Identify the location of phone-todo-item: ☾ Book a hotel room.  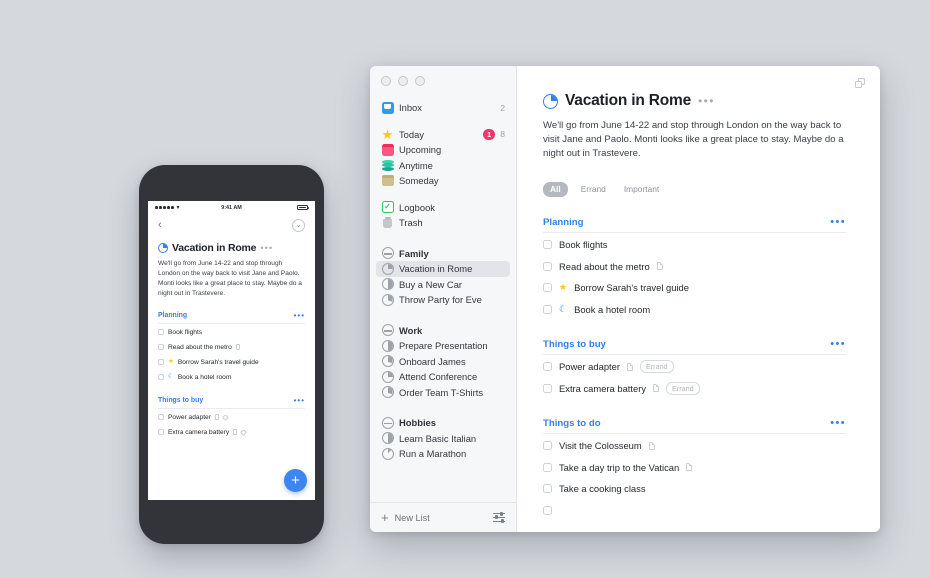
(231, 377).